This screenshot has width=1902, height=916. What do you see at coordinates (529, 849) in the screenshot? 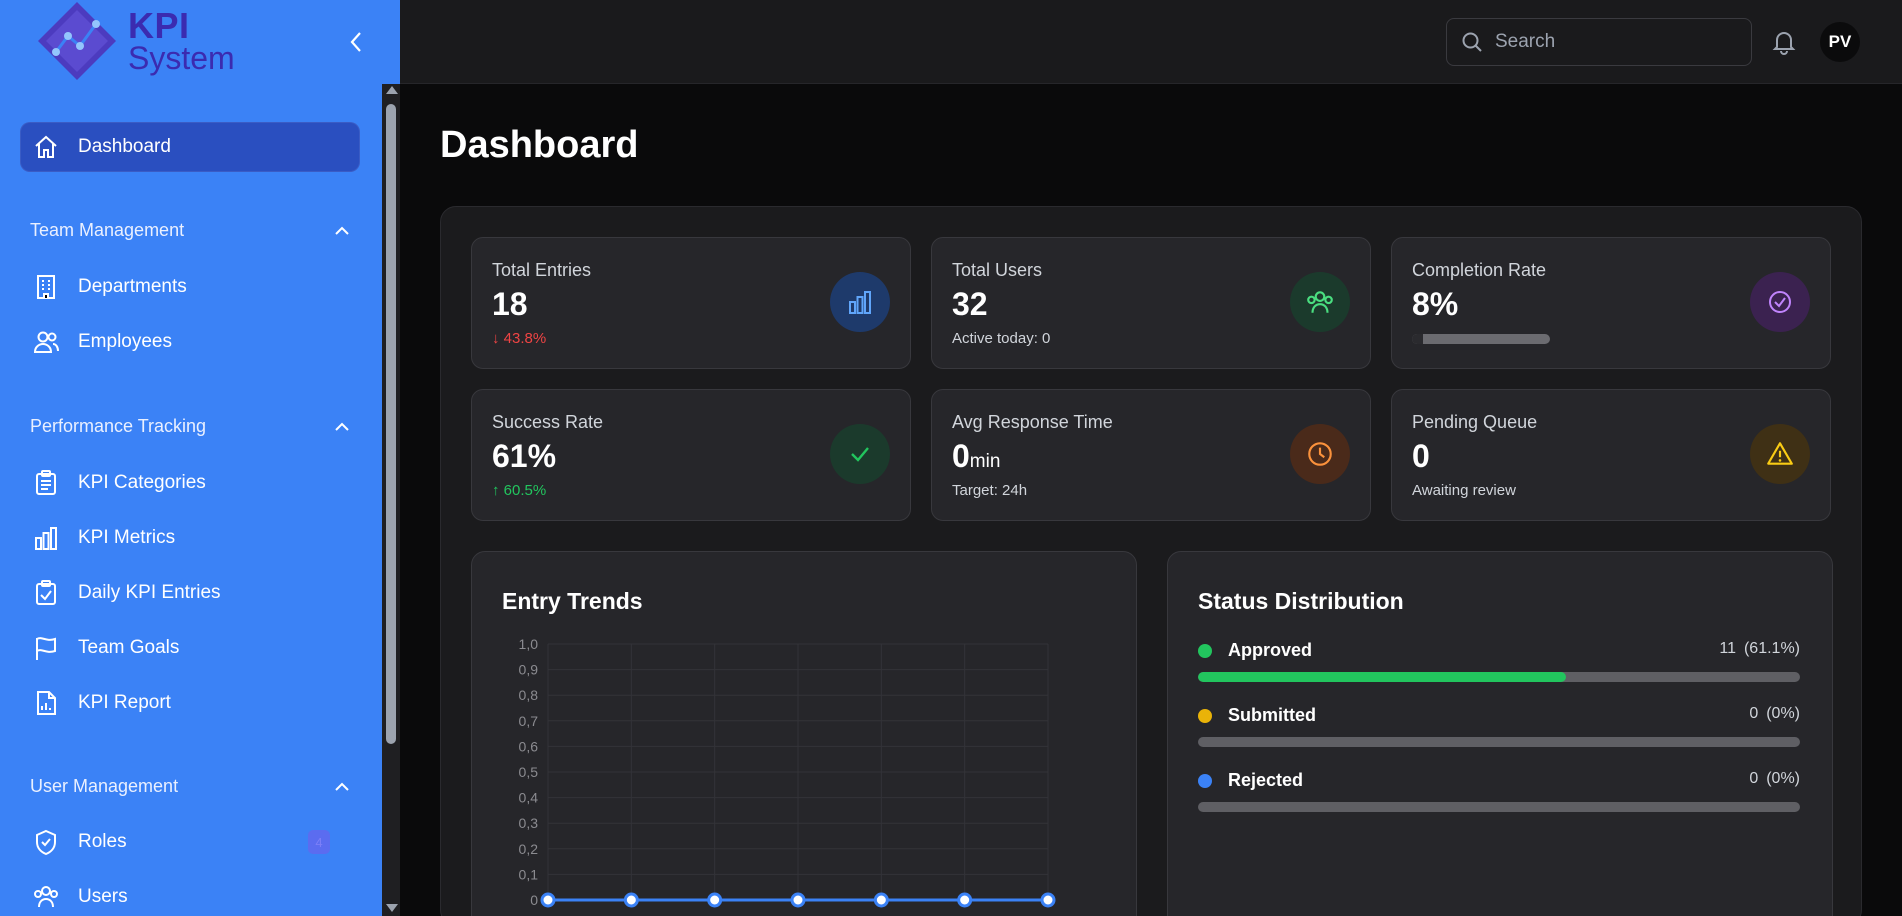
I see `y-tick-label: 0,2` at bounding box center [529, 849].